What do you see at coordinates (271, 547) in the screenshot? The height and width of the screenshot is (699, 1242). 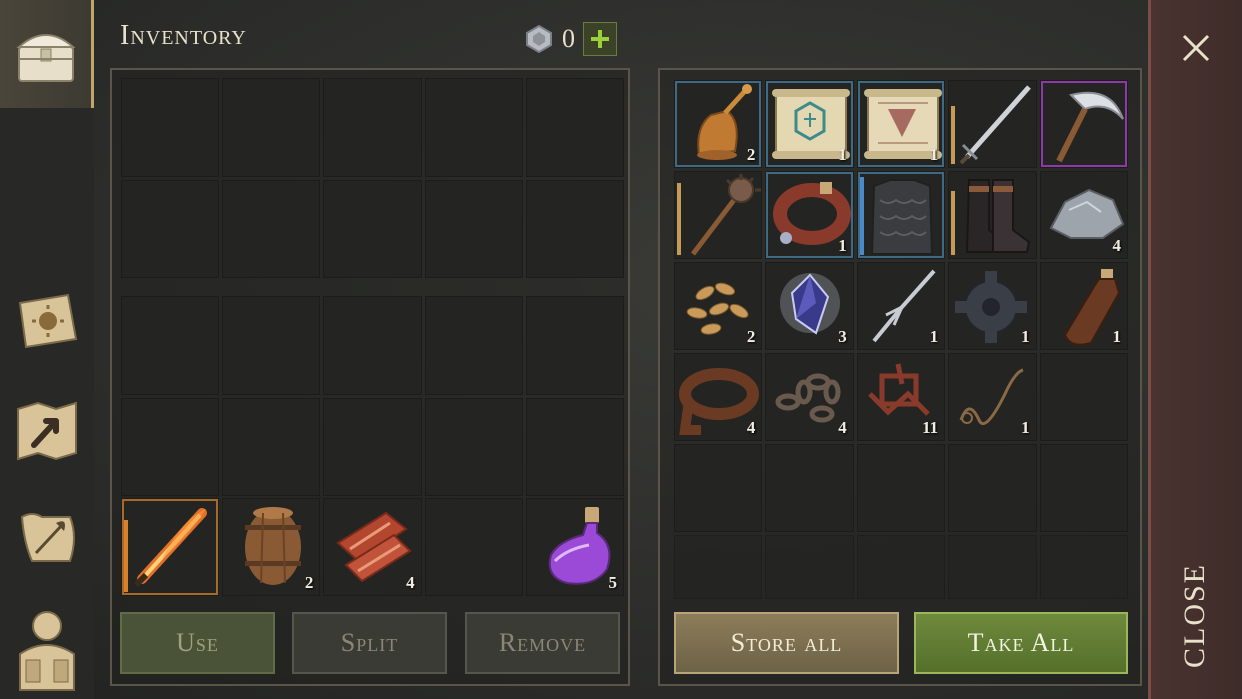 I see `hotbar-slot: 2` at bounding box center [271, 547].